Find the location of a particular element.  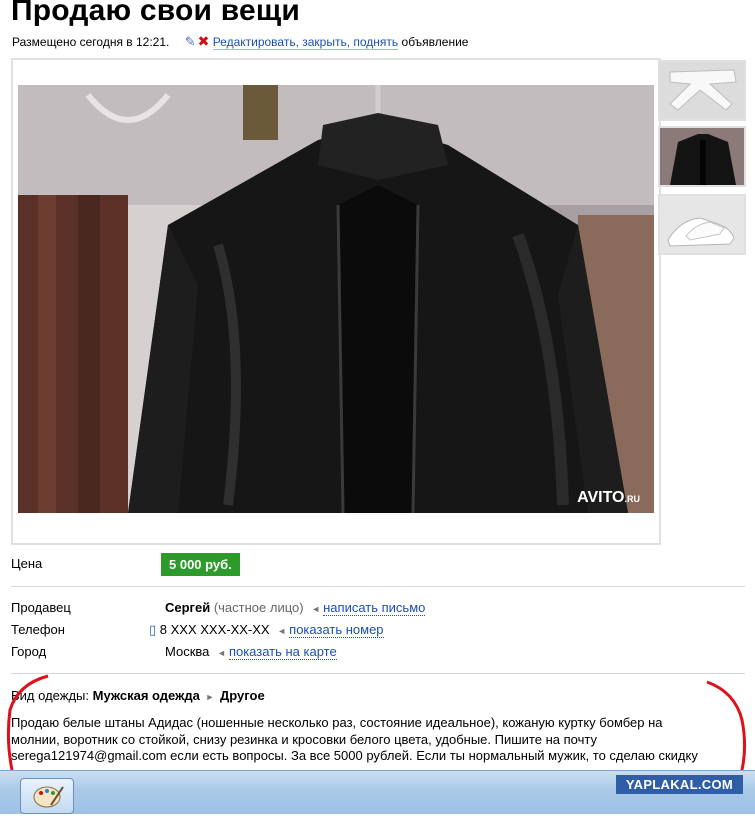

mobile-phone-icon: ▯ is located at coordinates (153, 629).